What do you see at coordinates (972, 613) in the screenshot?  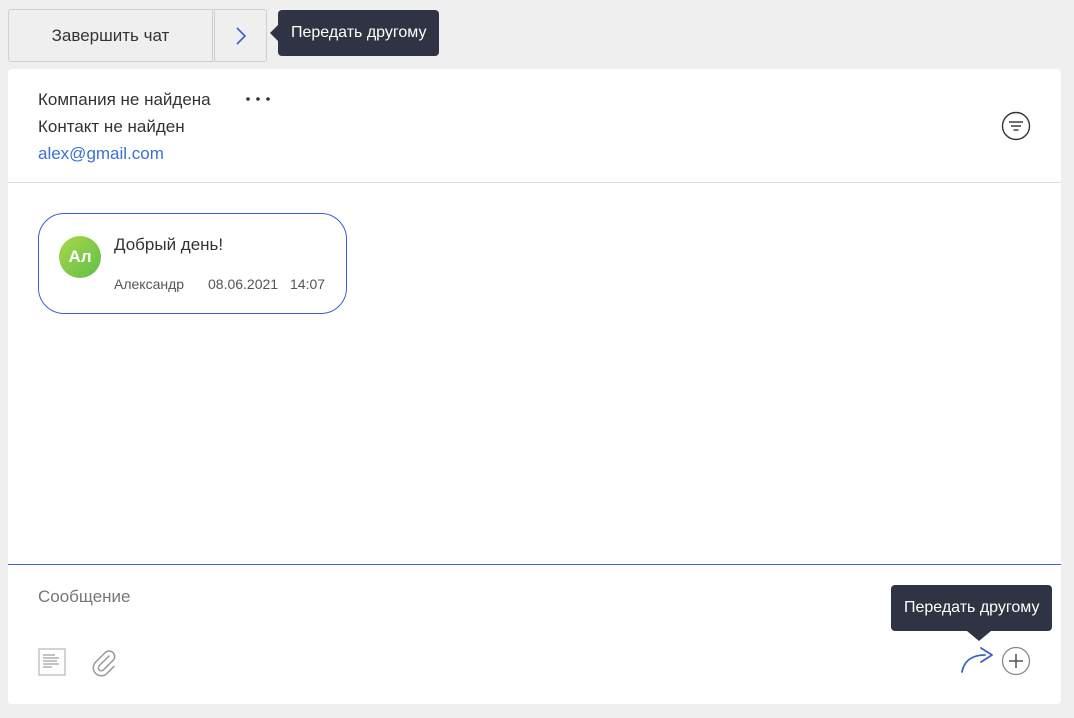 I see `transfer-tooltip-bottom: Передать другому` at bounding box center [972, 613].